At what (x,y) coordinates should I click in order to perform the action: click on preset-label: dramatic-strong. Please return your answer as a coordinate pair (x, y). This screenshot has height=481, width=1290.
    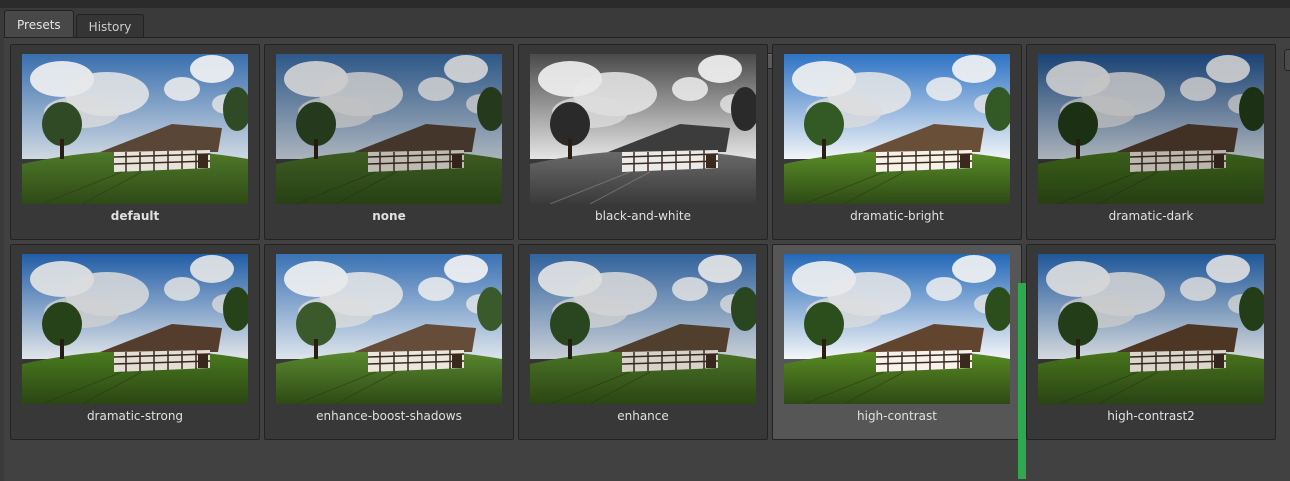
    Looking at the image, I should click on (135, 416).